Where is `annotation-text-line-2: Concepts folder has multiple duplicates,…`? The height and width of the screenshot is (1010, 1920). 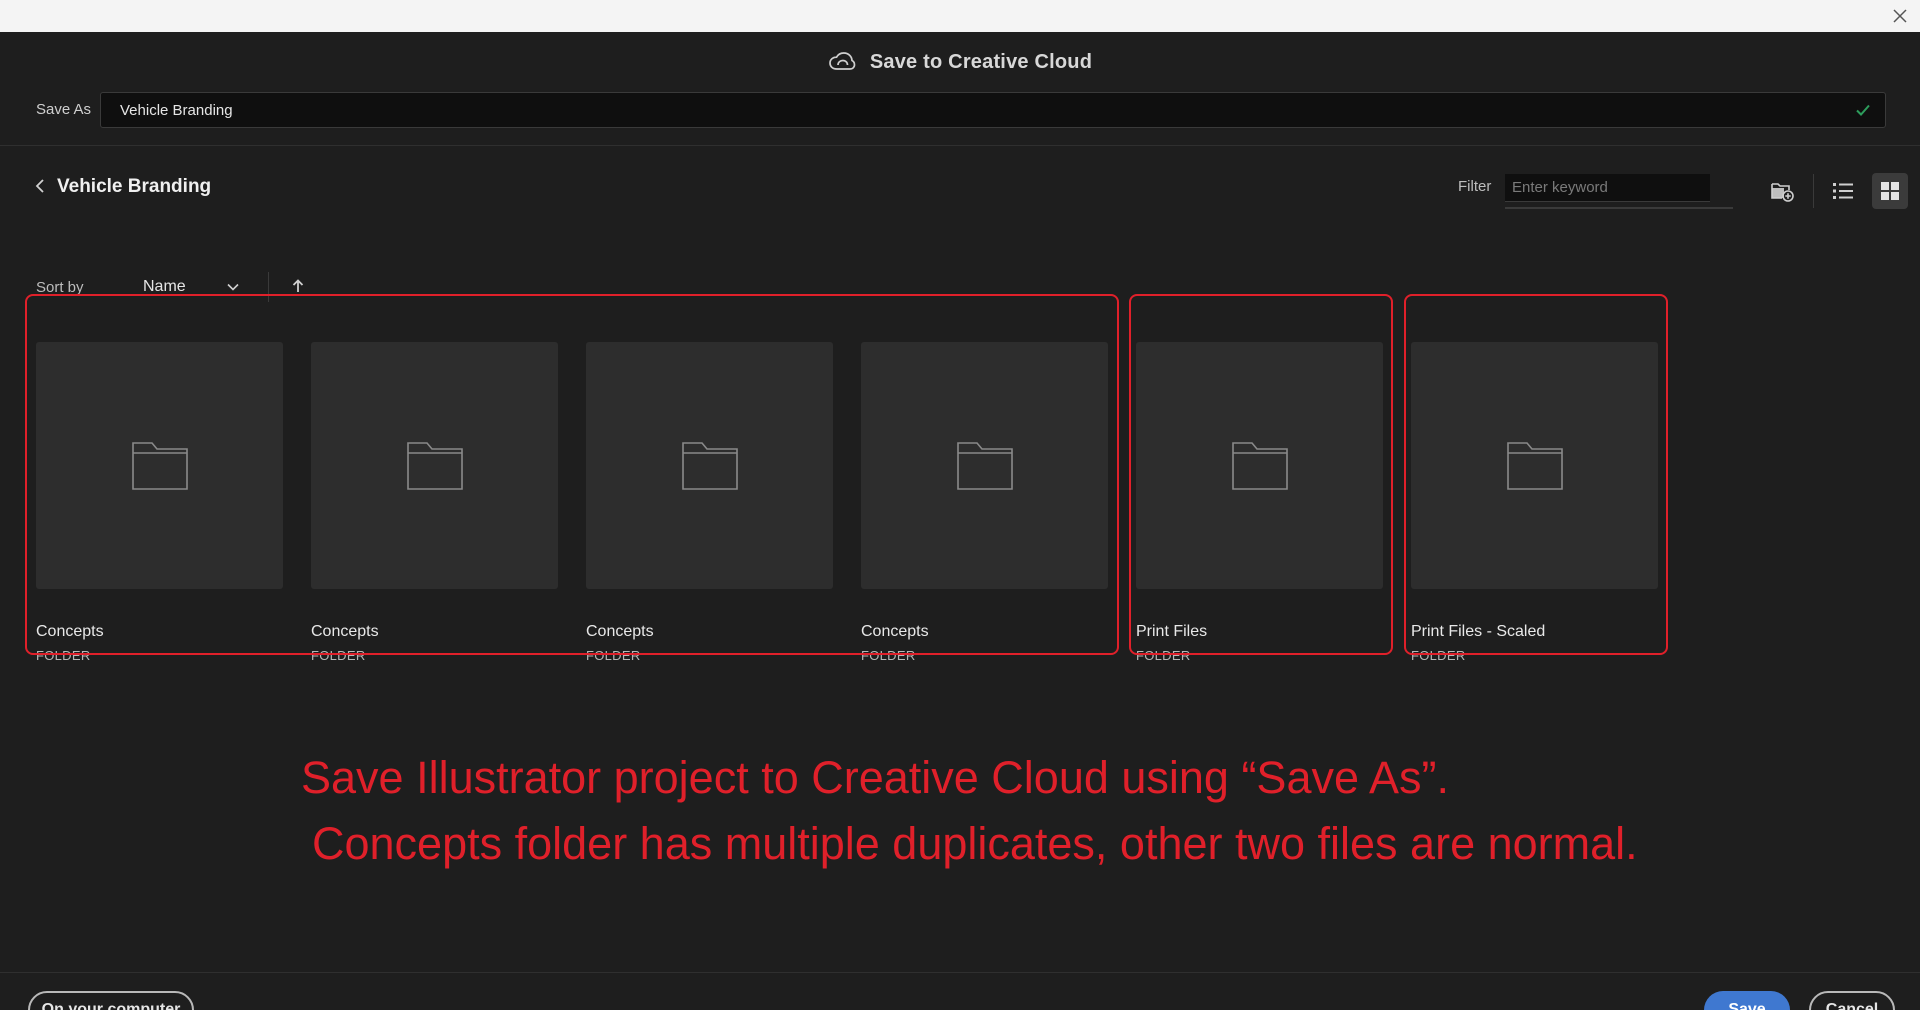
annotation-text-line-2: Concepts folder has multiple duplicates,… is located at coordinates (975, 843).